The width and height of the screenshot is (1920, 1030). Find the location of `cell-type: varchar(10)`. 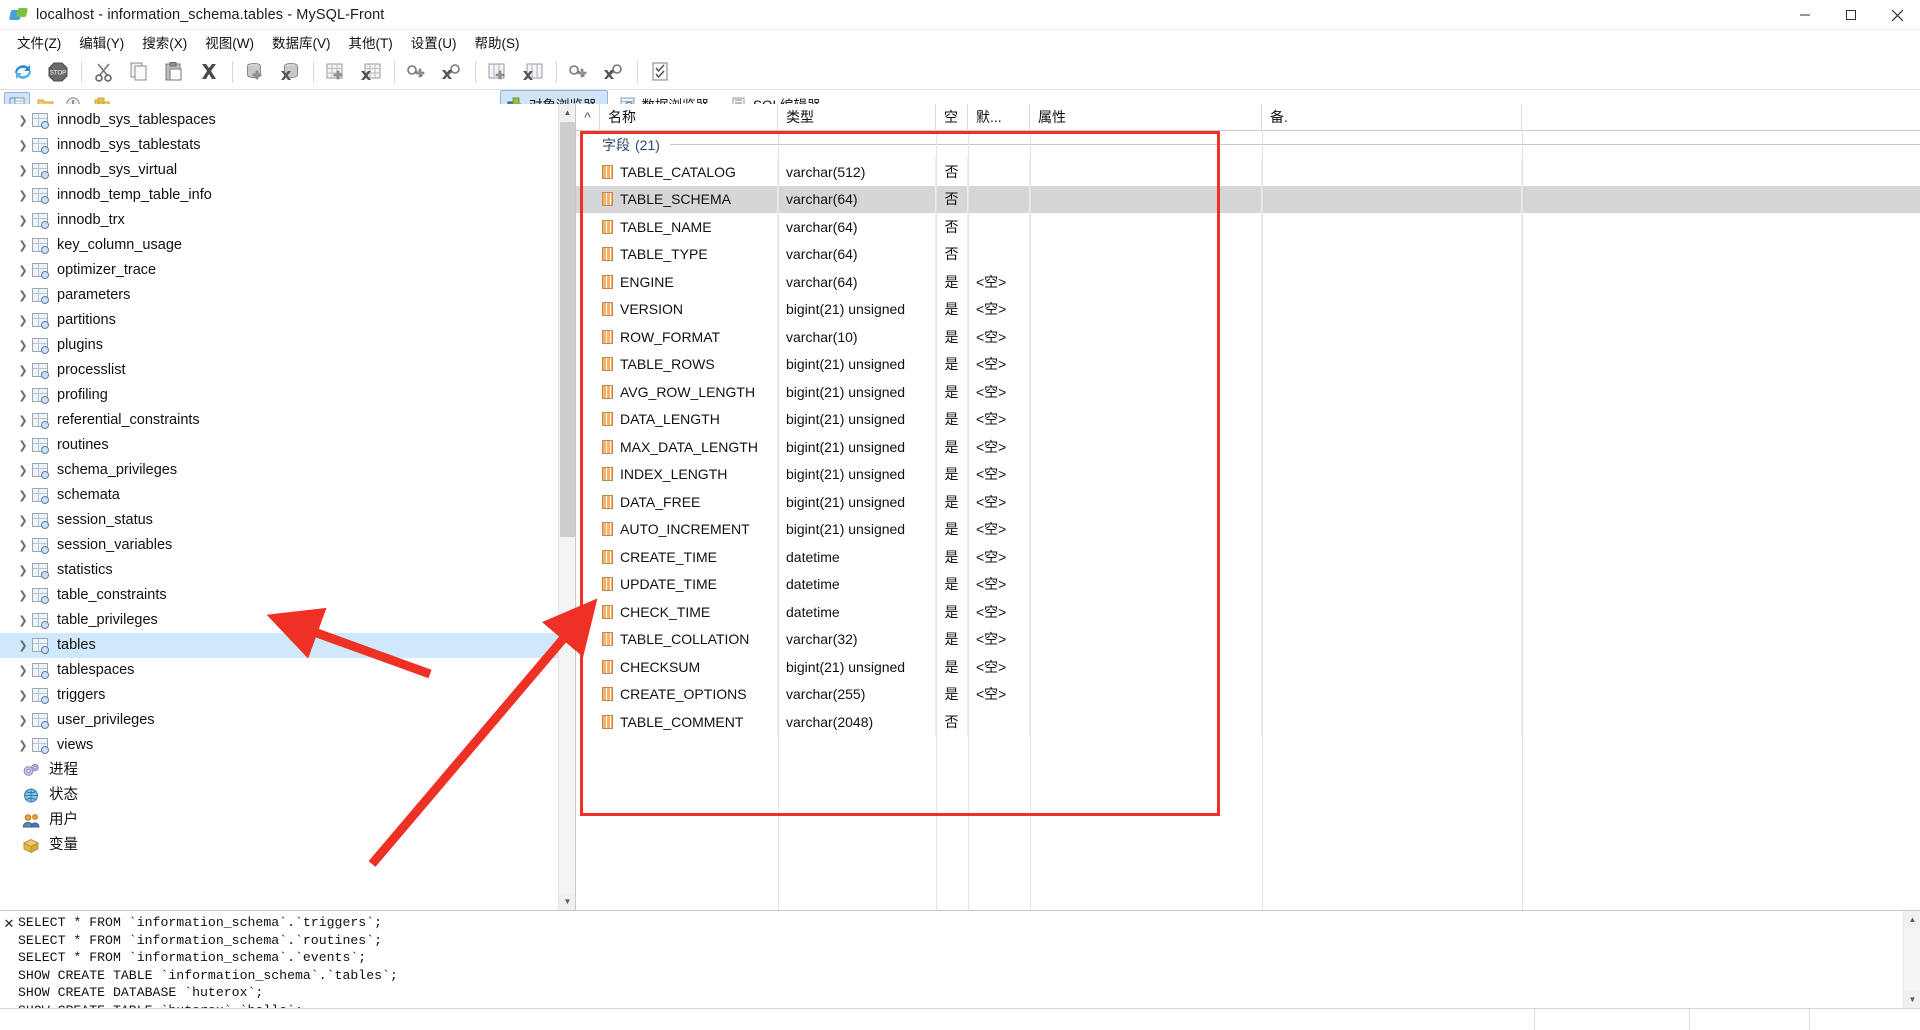

cell-type: varchar(10) is located at coordinates (857, 337).